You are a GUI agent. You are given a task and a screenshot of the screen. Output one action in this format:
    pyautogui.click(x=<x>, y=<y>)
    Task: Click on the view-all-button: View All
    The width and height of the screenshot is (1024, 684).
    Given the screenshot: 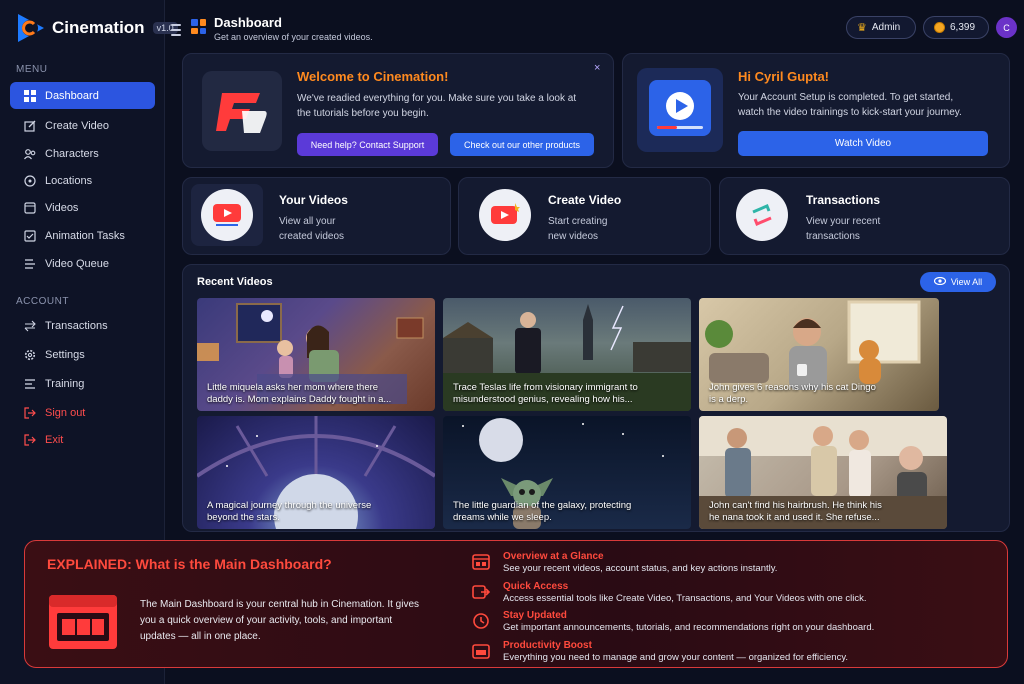 What is the action you would take?
    pyautogui.click(x=958, y=282)
    